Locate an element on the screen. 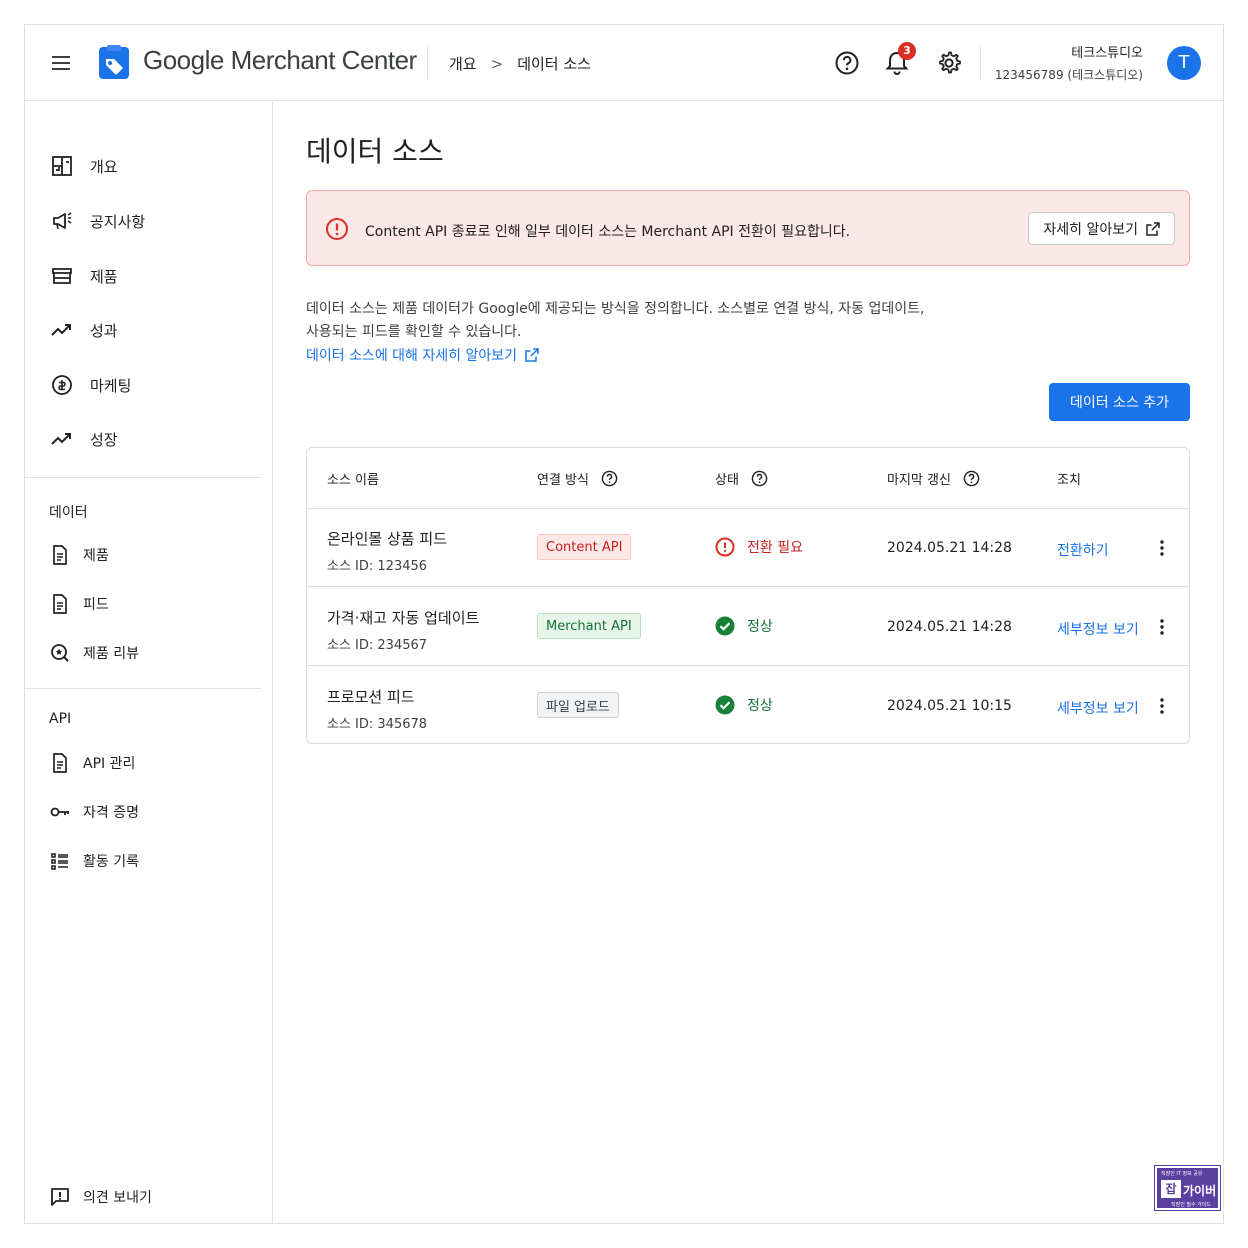 The width and height of the screenshot is (1248, 1248). learn-more-label: 데이터 소스에 대해 자세히 알아보기 is located at coordinates (411, 356).